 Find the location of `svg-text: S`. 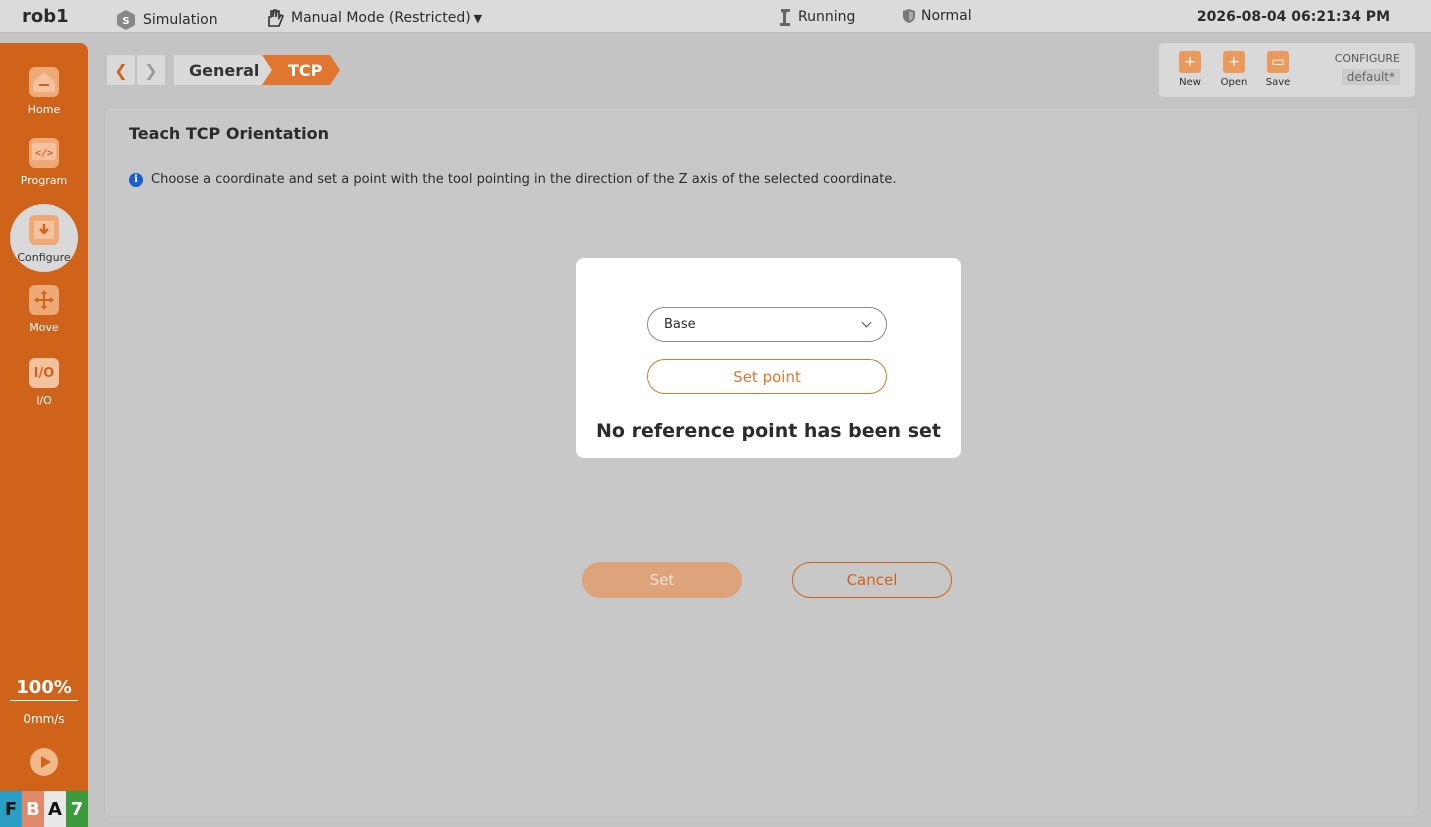

svg-text: S is located at coordinates (125, 21).